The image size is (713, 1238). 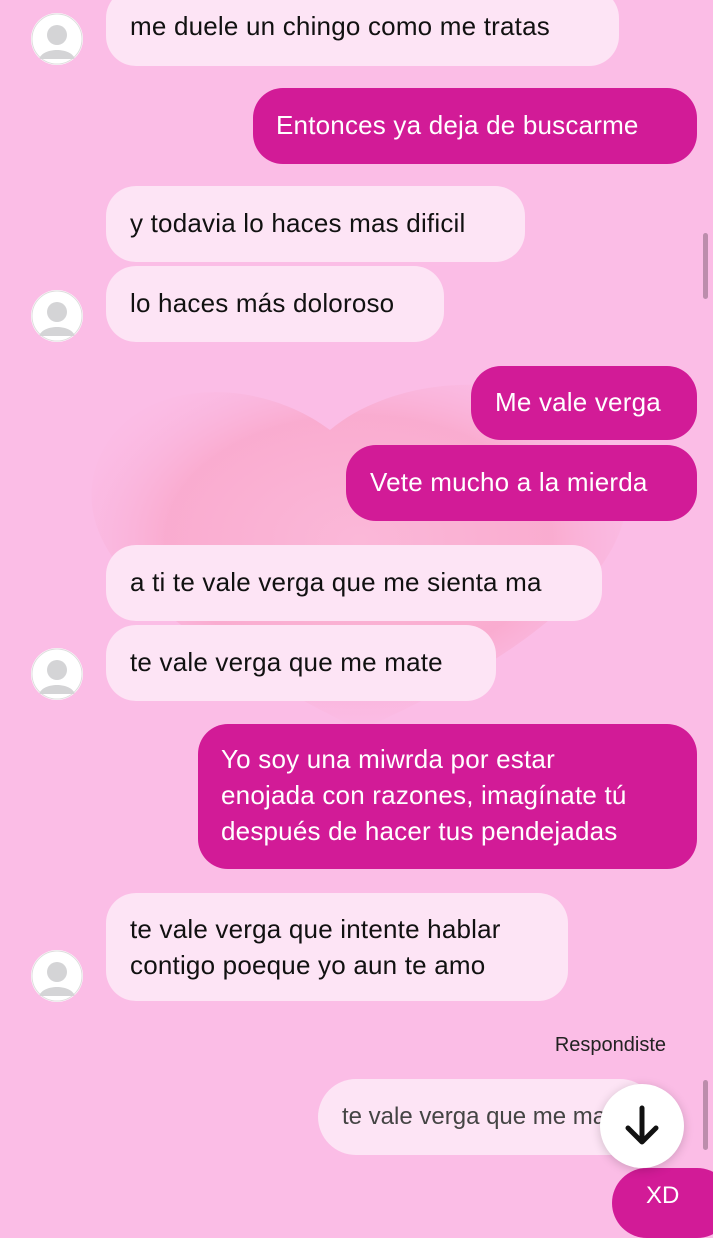 What do you see at coordinates (262, 303) in the screenshot?
I see `message-text: lo haces más doloroso` at bounding box center [262, 303].